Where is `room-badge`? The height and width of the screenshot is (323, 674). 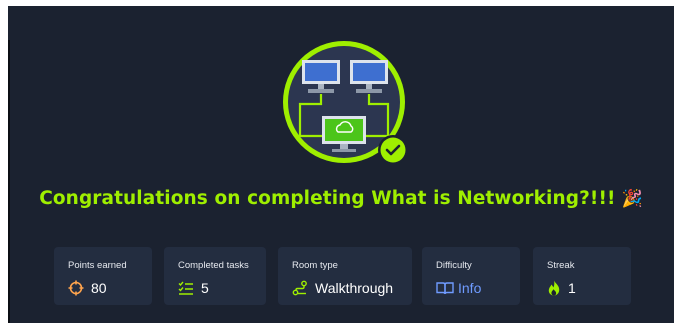
room-badge is located at coordinates (350, 106).